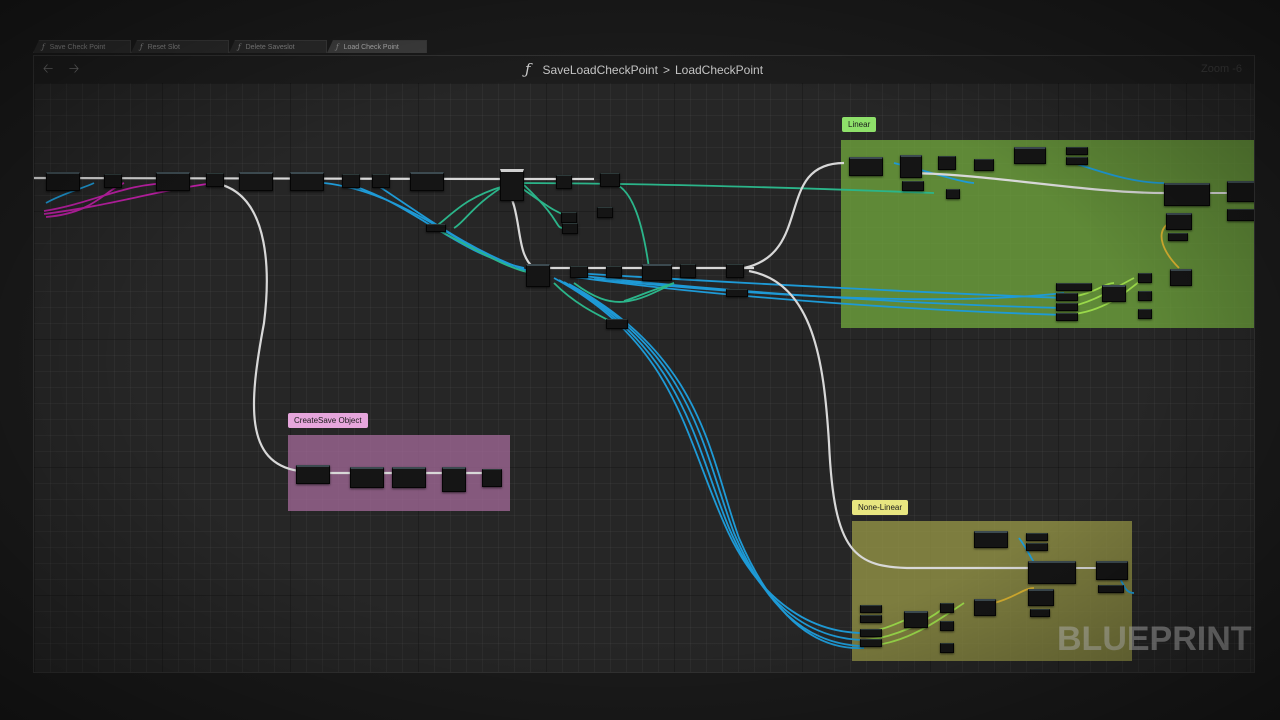 Image resolution: width=1280 pixels, height=720 pixels. Describe the element at coordinates (77, 47) in the screenshot. I see `tab-label: Save Check Point` at that location.